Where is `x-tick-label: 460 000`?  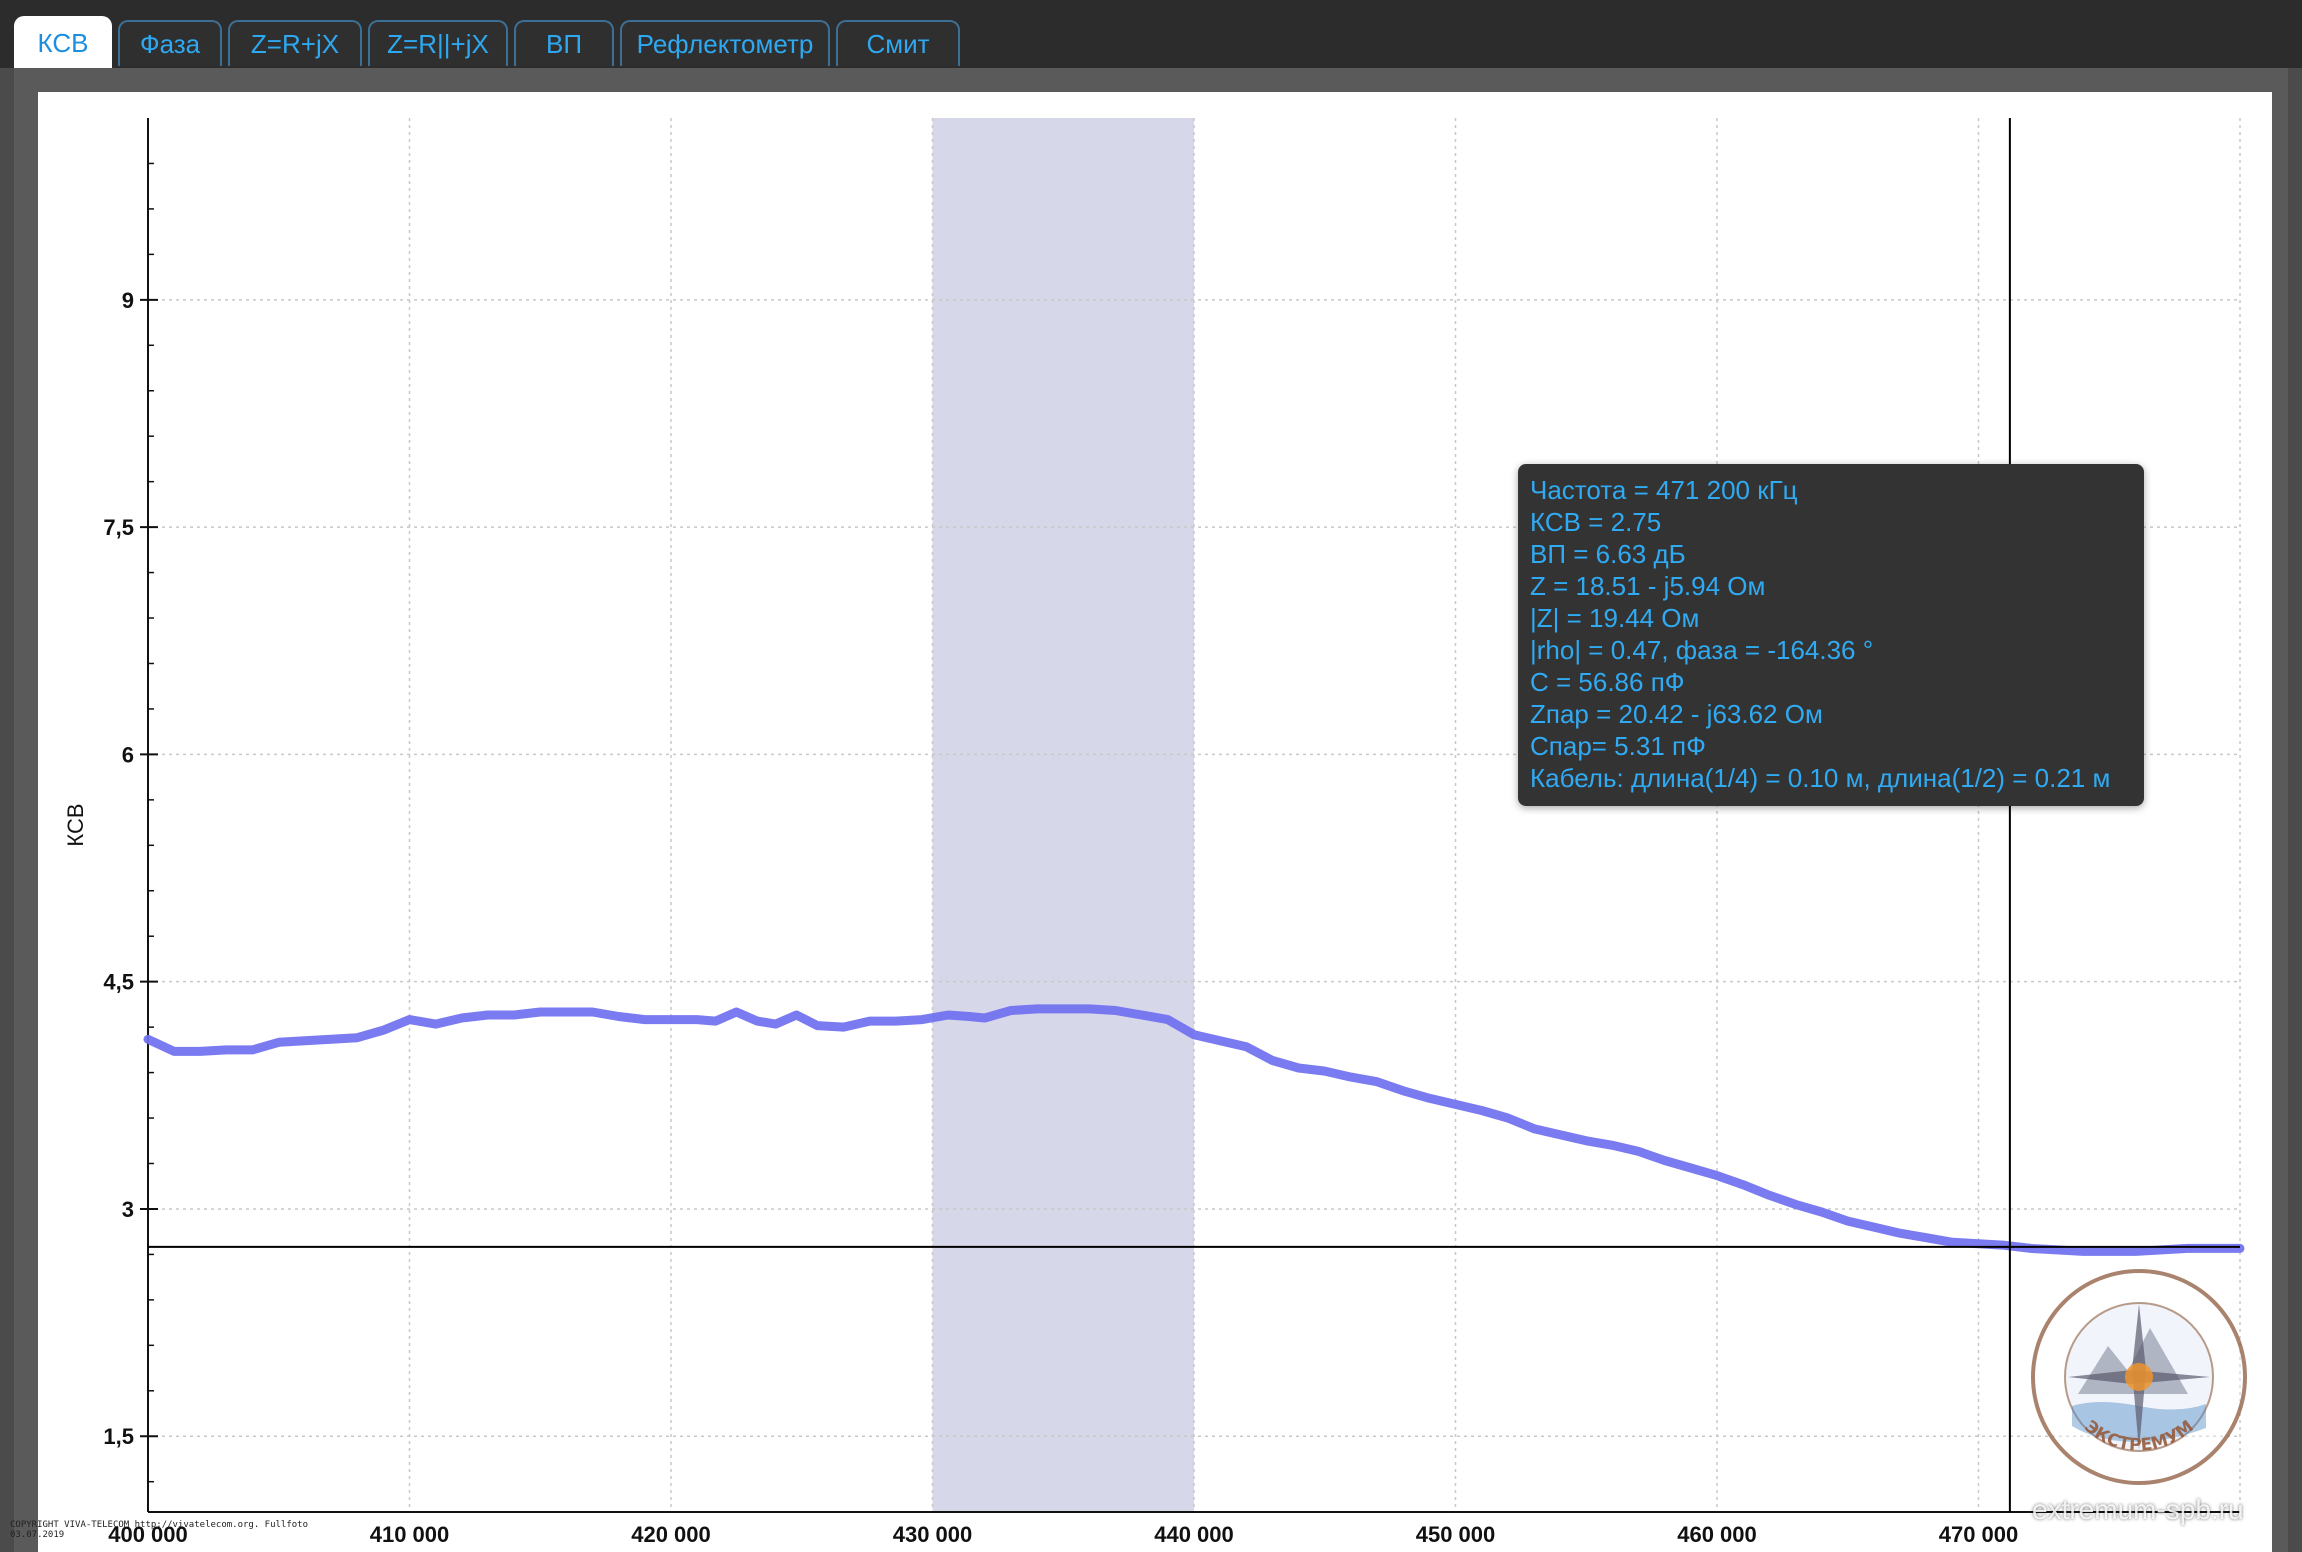 x-tick-label: 460 000 is located at coordinates (1717, 1534).